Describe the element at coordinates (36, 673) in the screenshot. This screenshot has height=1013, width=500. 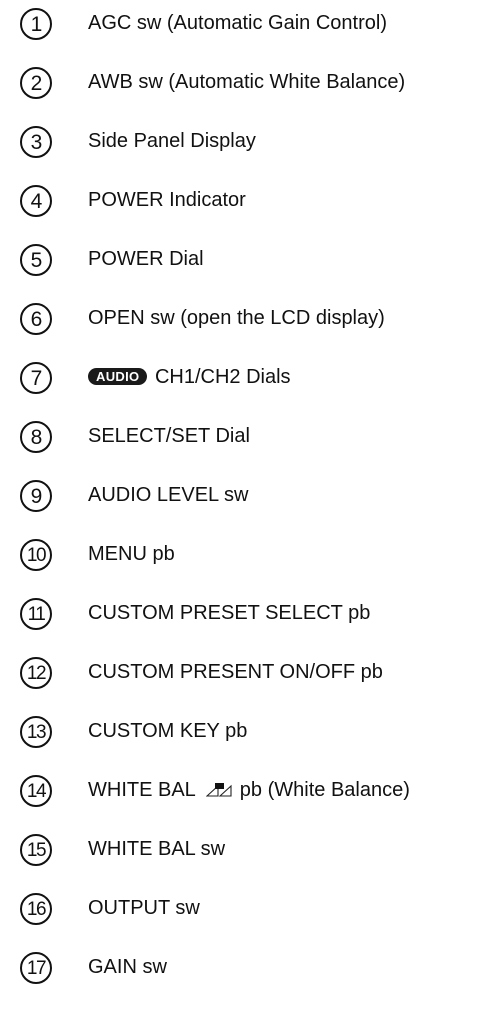
I see `item-number-circle: 12` at that location.